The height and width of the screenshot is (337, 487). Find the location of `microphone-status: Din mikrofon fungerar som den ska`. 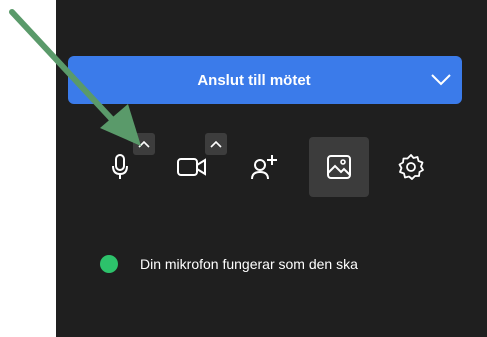

microphone-status: Din mikrofon fungerar som den ska is located at coordinates (229, 264).